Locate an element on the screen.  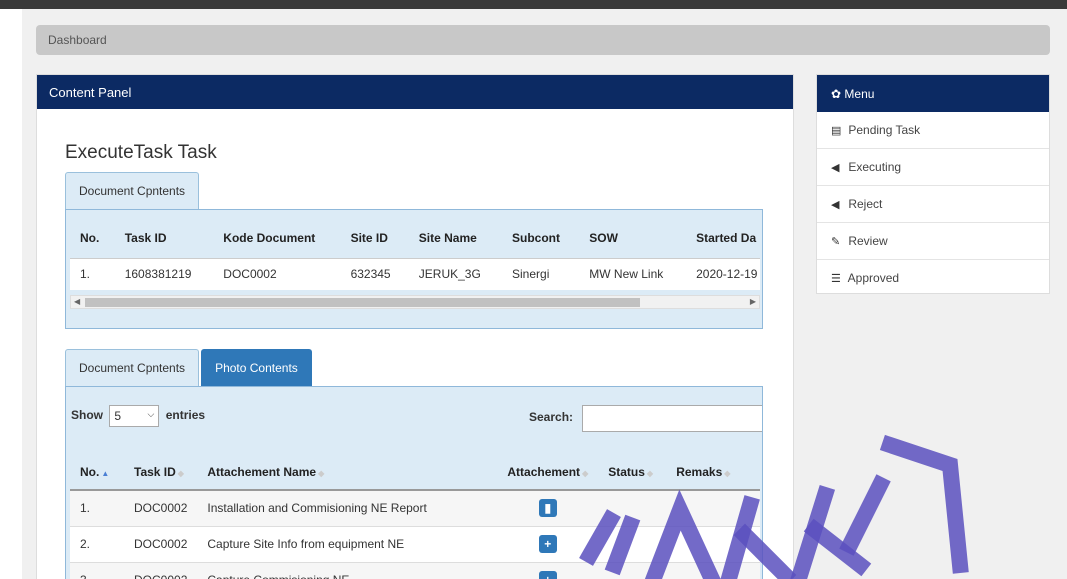
sort-asc-icon: ▲ is located at coordinates (105, 473).